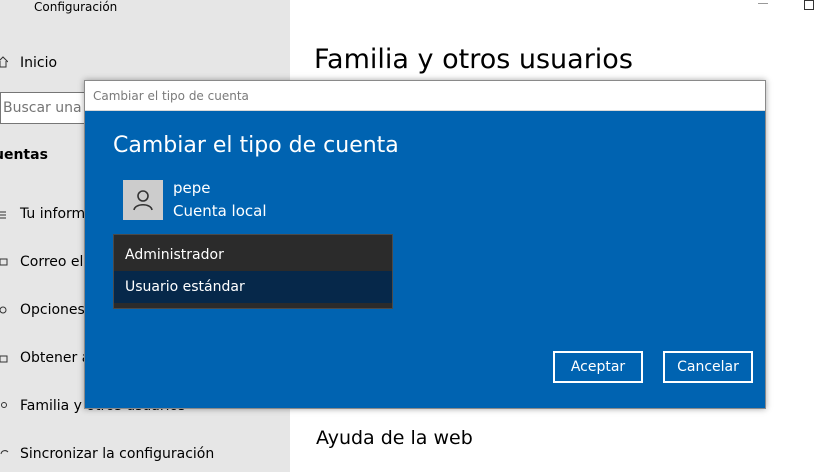 The height and width of the screenshot is (472, 828). Describe the element at coordinates (763, 3) in the screenshot. I see `minimize-button` at that location.